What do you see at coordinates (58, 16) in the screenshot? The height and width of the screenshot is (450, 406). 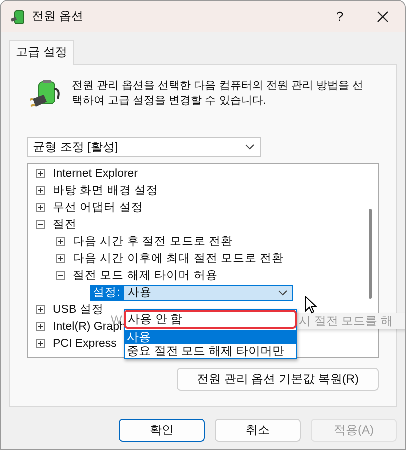 I see `window-title: 전원 옵션` at bounding box center [58, 16].